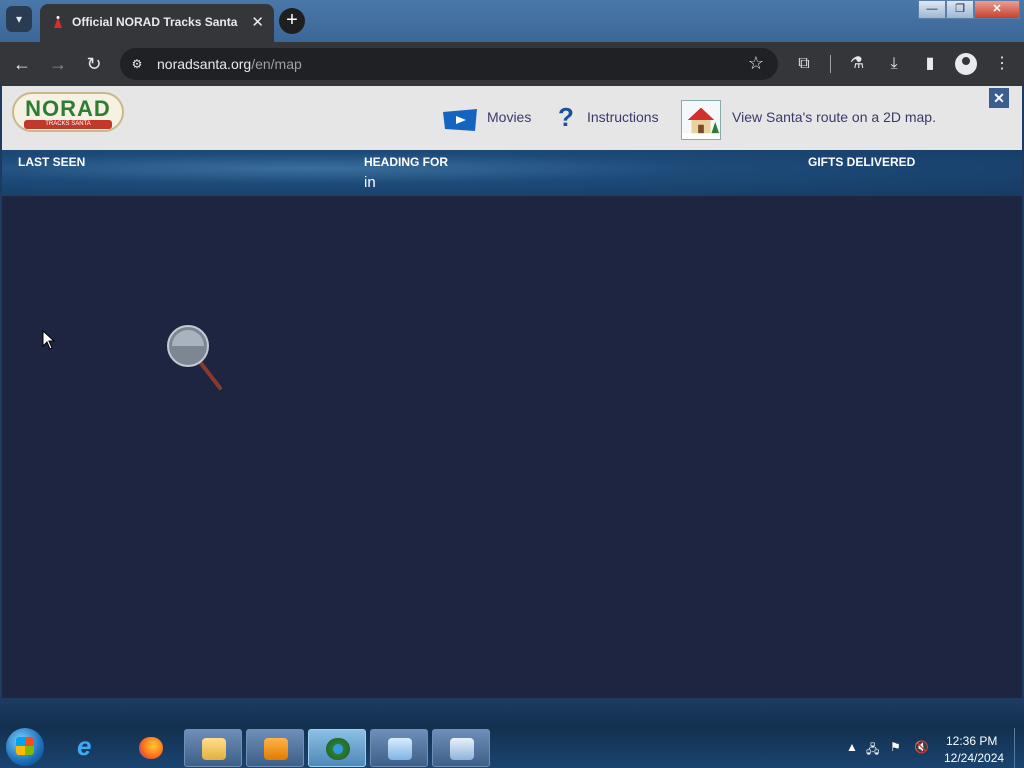  What do you see at coordinates (58, 22) in the screenshot?
I see `santa-favicon-icon` at bounding box center [58, 22].